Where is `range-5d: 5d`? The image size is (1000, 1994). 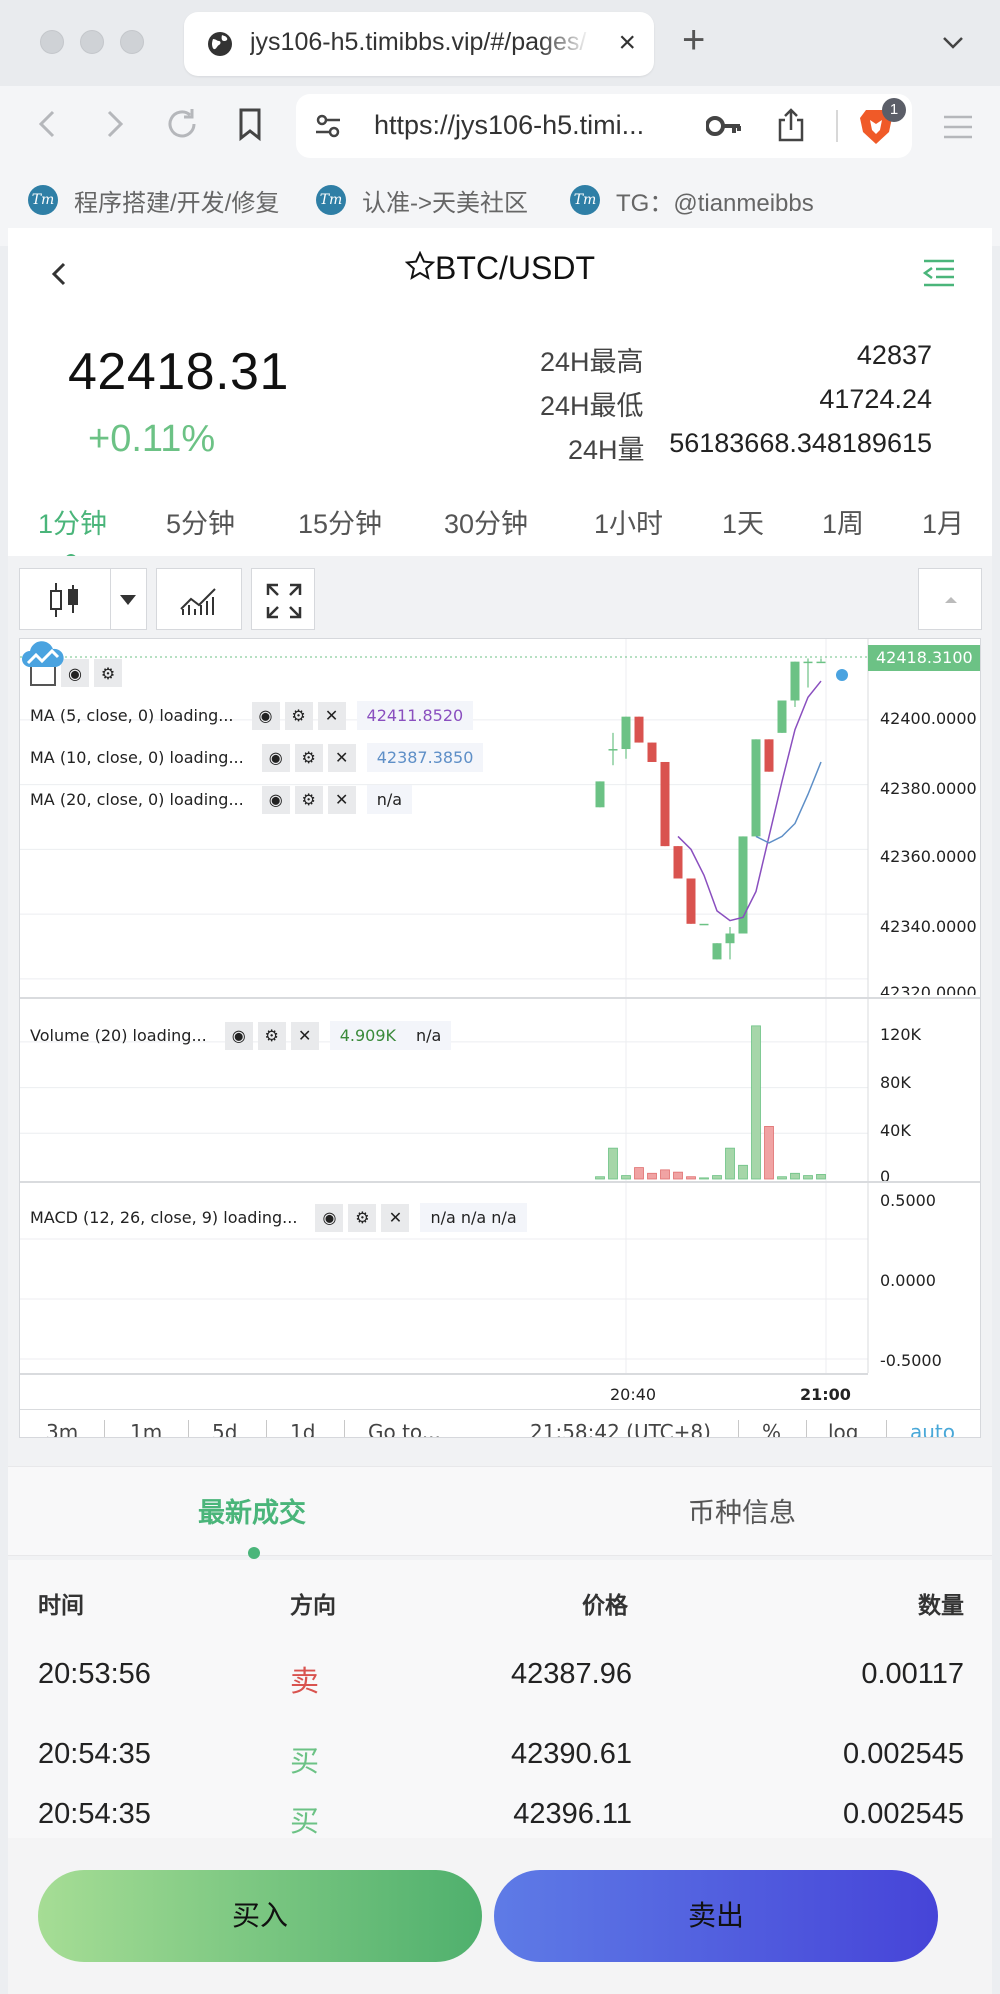
range-5d: 5d is located at coordinates (224, 1428).